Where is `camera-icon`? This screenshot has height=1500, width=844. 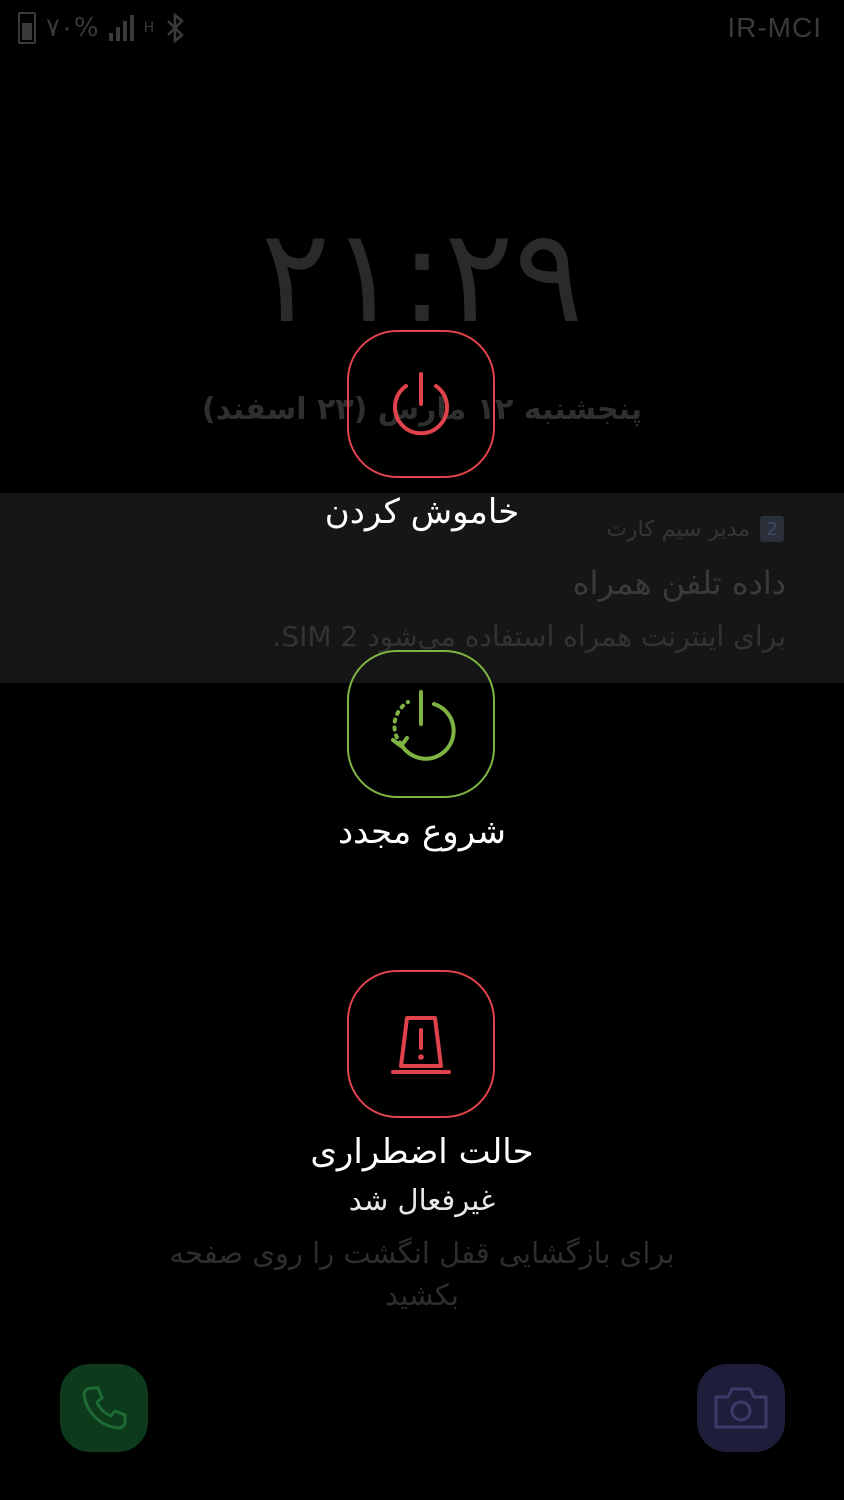
camera-icon is located at coordinates (741, 1408).